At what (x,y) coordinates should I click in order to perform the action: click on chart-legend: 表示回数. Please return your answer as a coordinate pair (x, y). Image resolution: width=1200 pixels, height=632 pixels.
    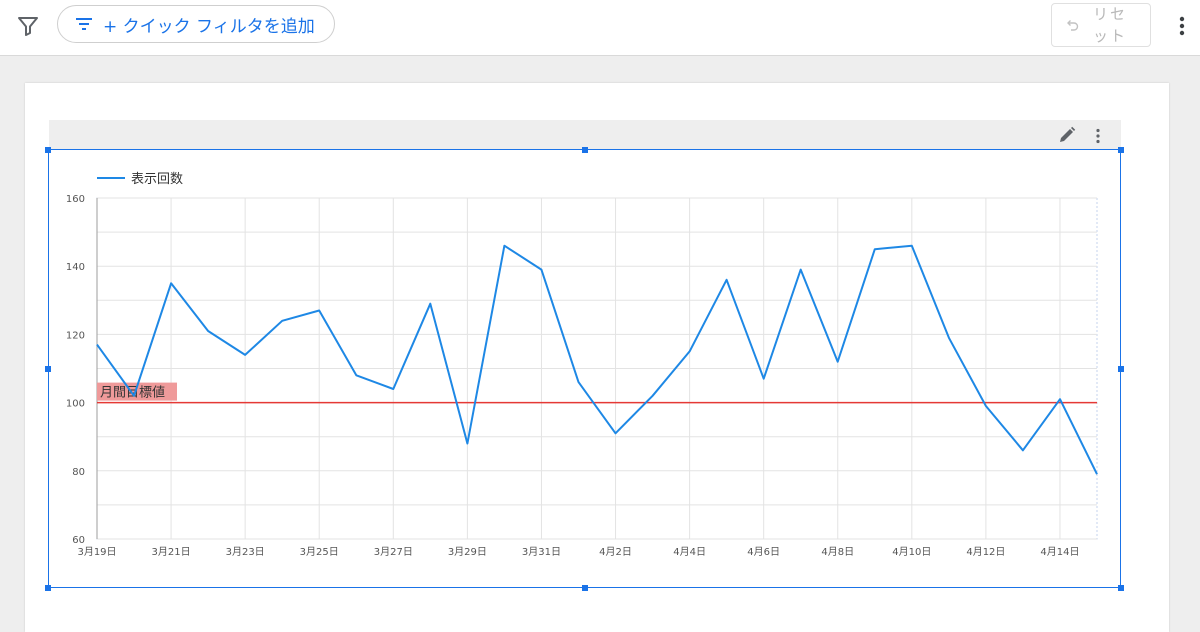
    Looking at the image, I should click on (140, 179).